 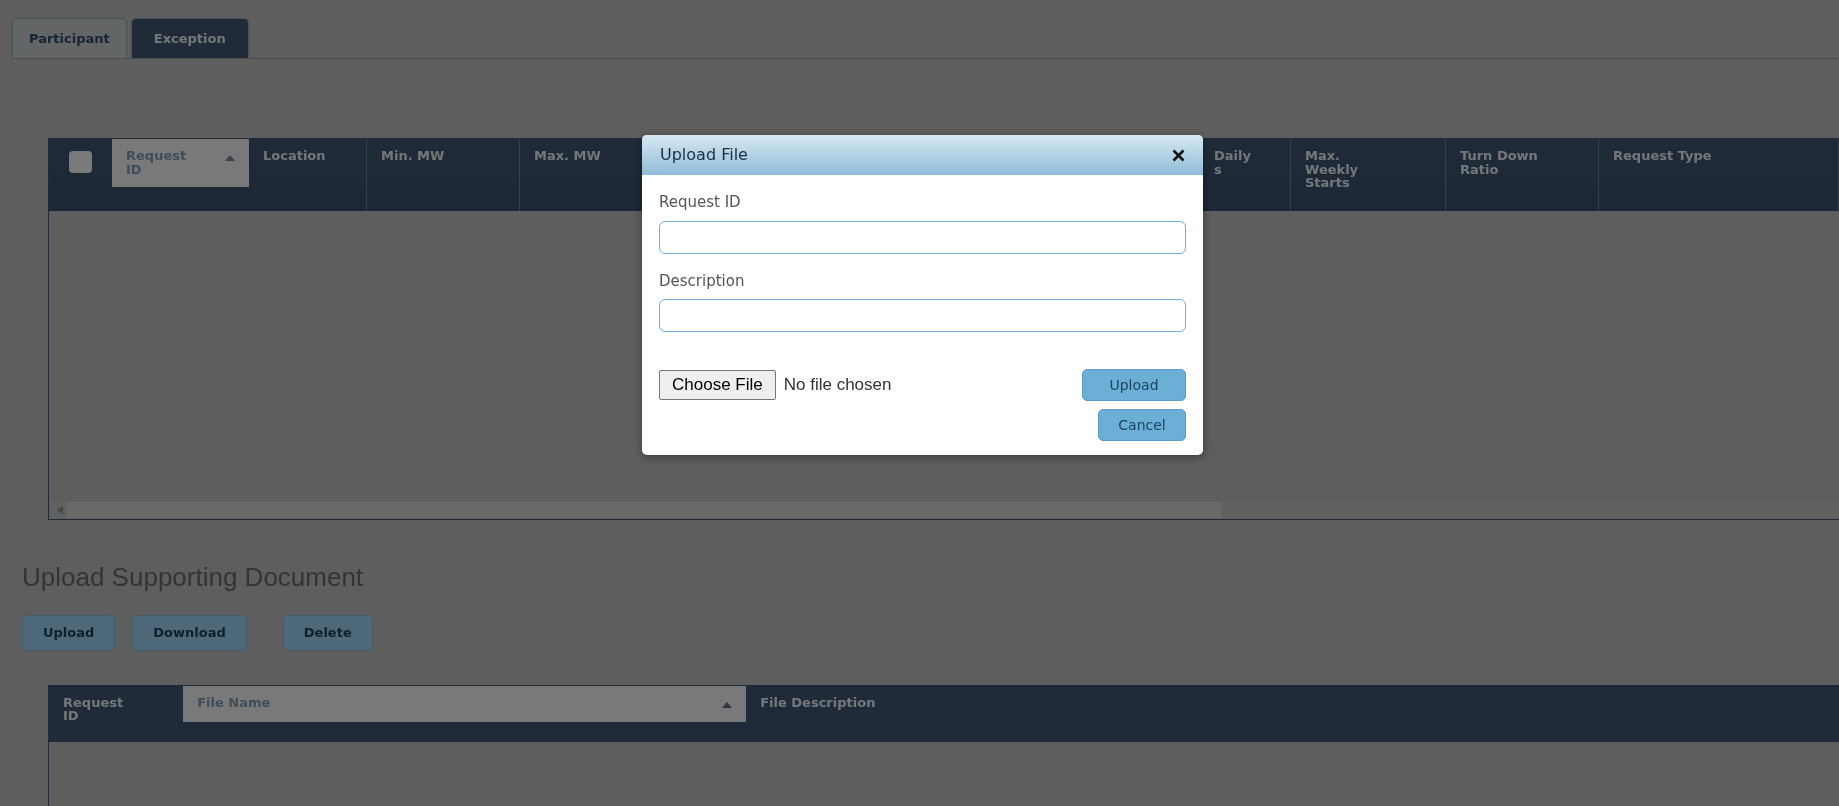 What do you see at coordinates (702, 281) in the screenshot?
I see `field-label: Description` at bounding box center [702, 281].